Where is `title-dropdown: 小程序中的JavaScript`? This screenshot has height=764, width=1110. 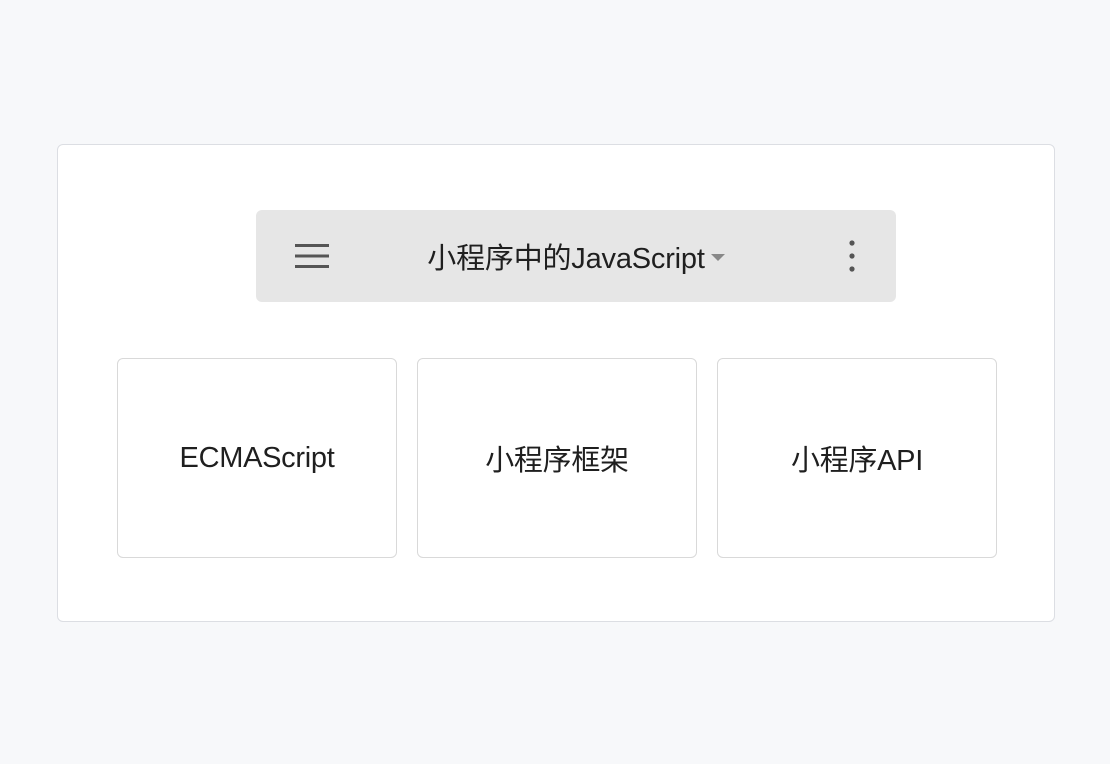
title-dropdown: 小程序中的JavaScript is located at coordinates (576, 256).